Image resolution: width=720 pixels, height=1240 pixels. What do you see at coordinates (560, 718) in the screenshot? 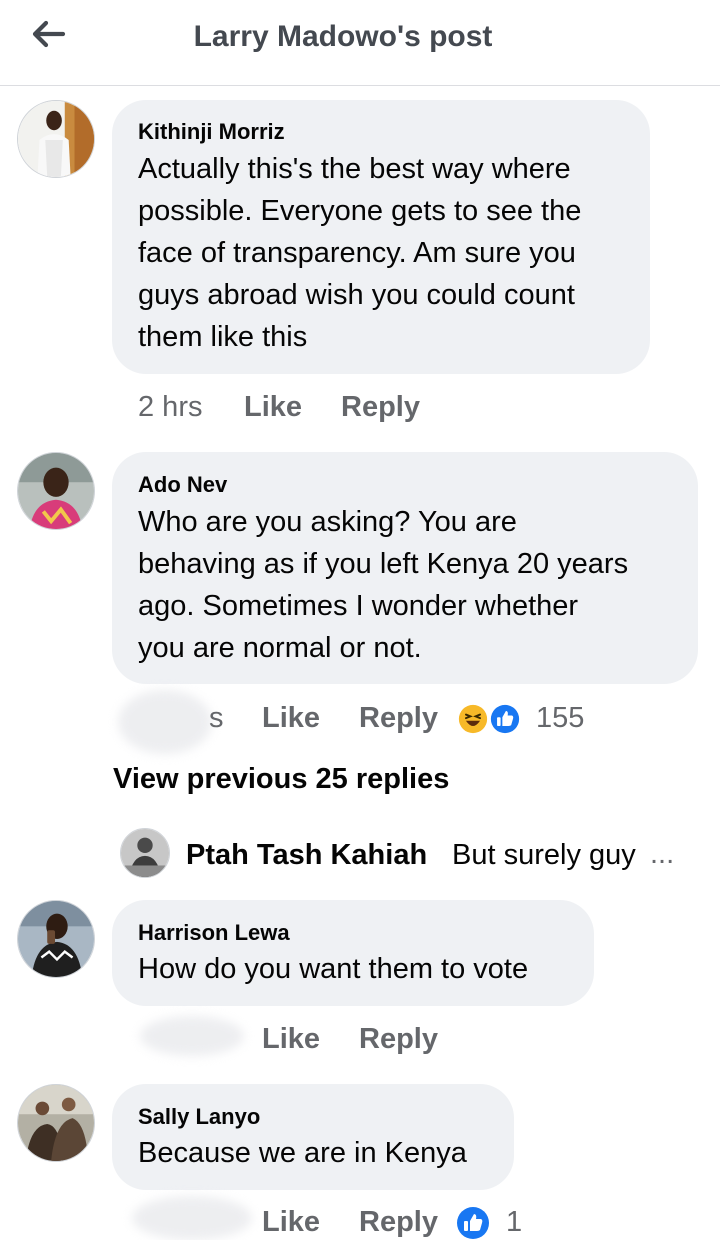
I see `reaction-count: 155` at bounding box center [560, 718].